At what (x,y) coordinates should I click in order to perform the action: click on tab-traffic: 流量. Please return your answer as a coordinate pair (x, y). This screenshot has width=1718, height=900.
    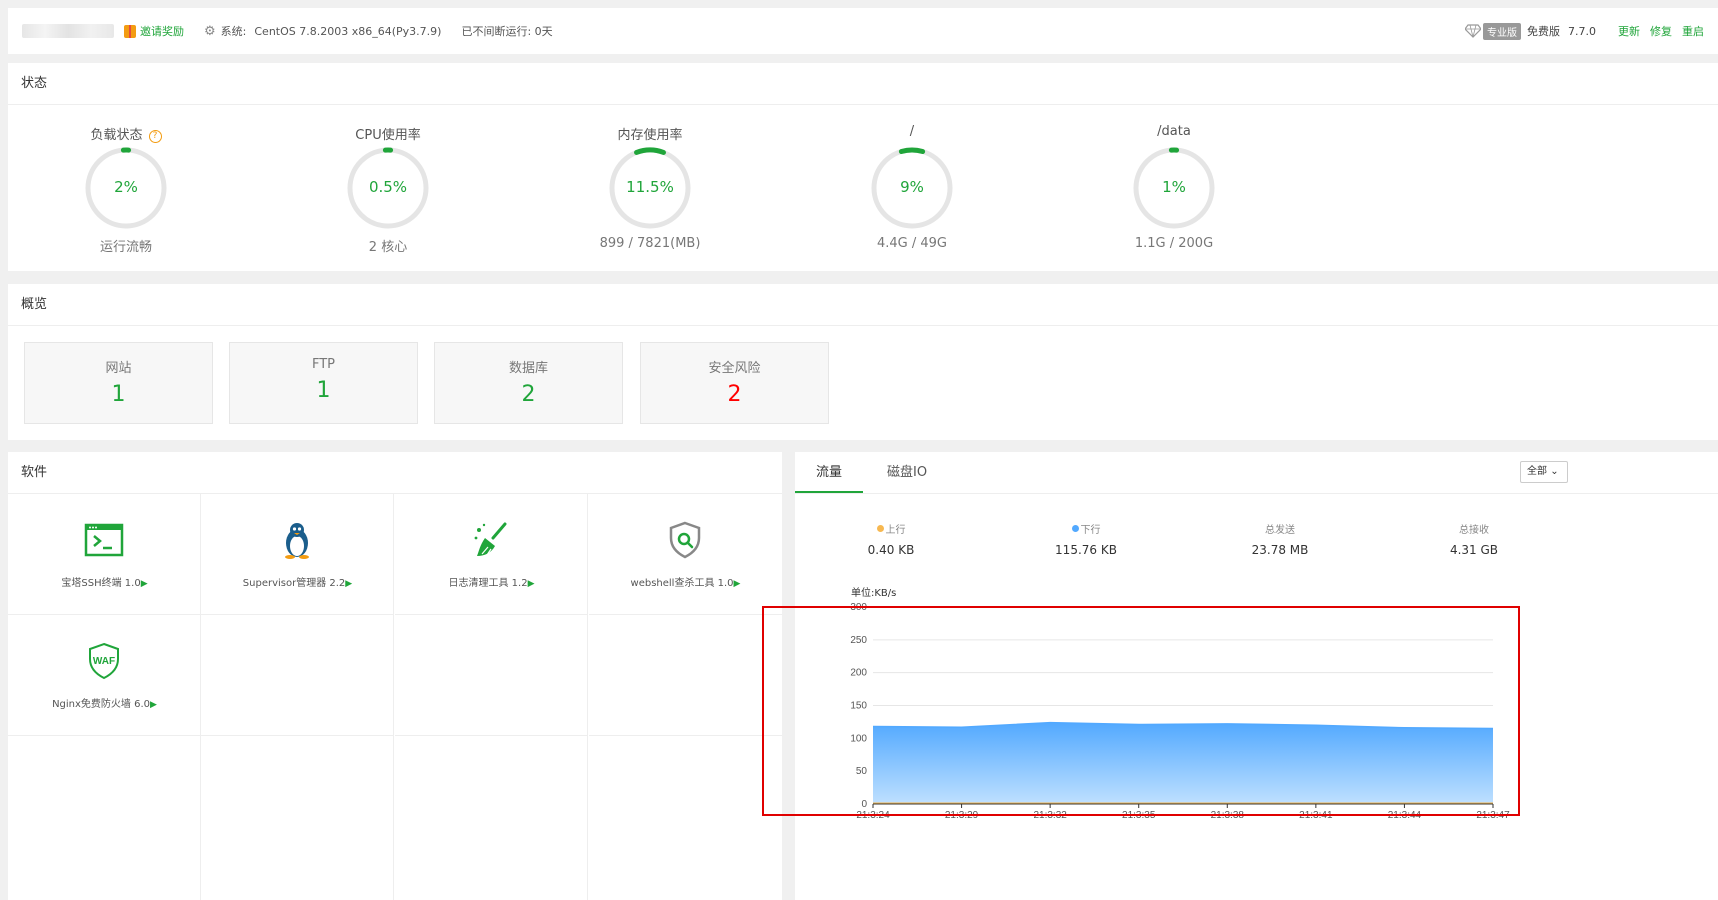
    Looking at the image, I should click on (829, 472).